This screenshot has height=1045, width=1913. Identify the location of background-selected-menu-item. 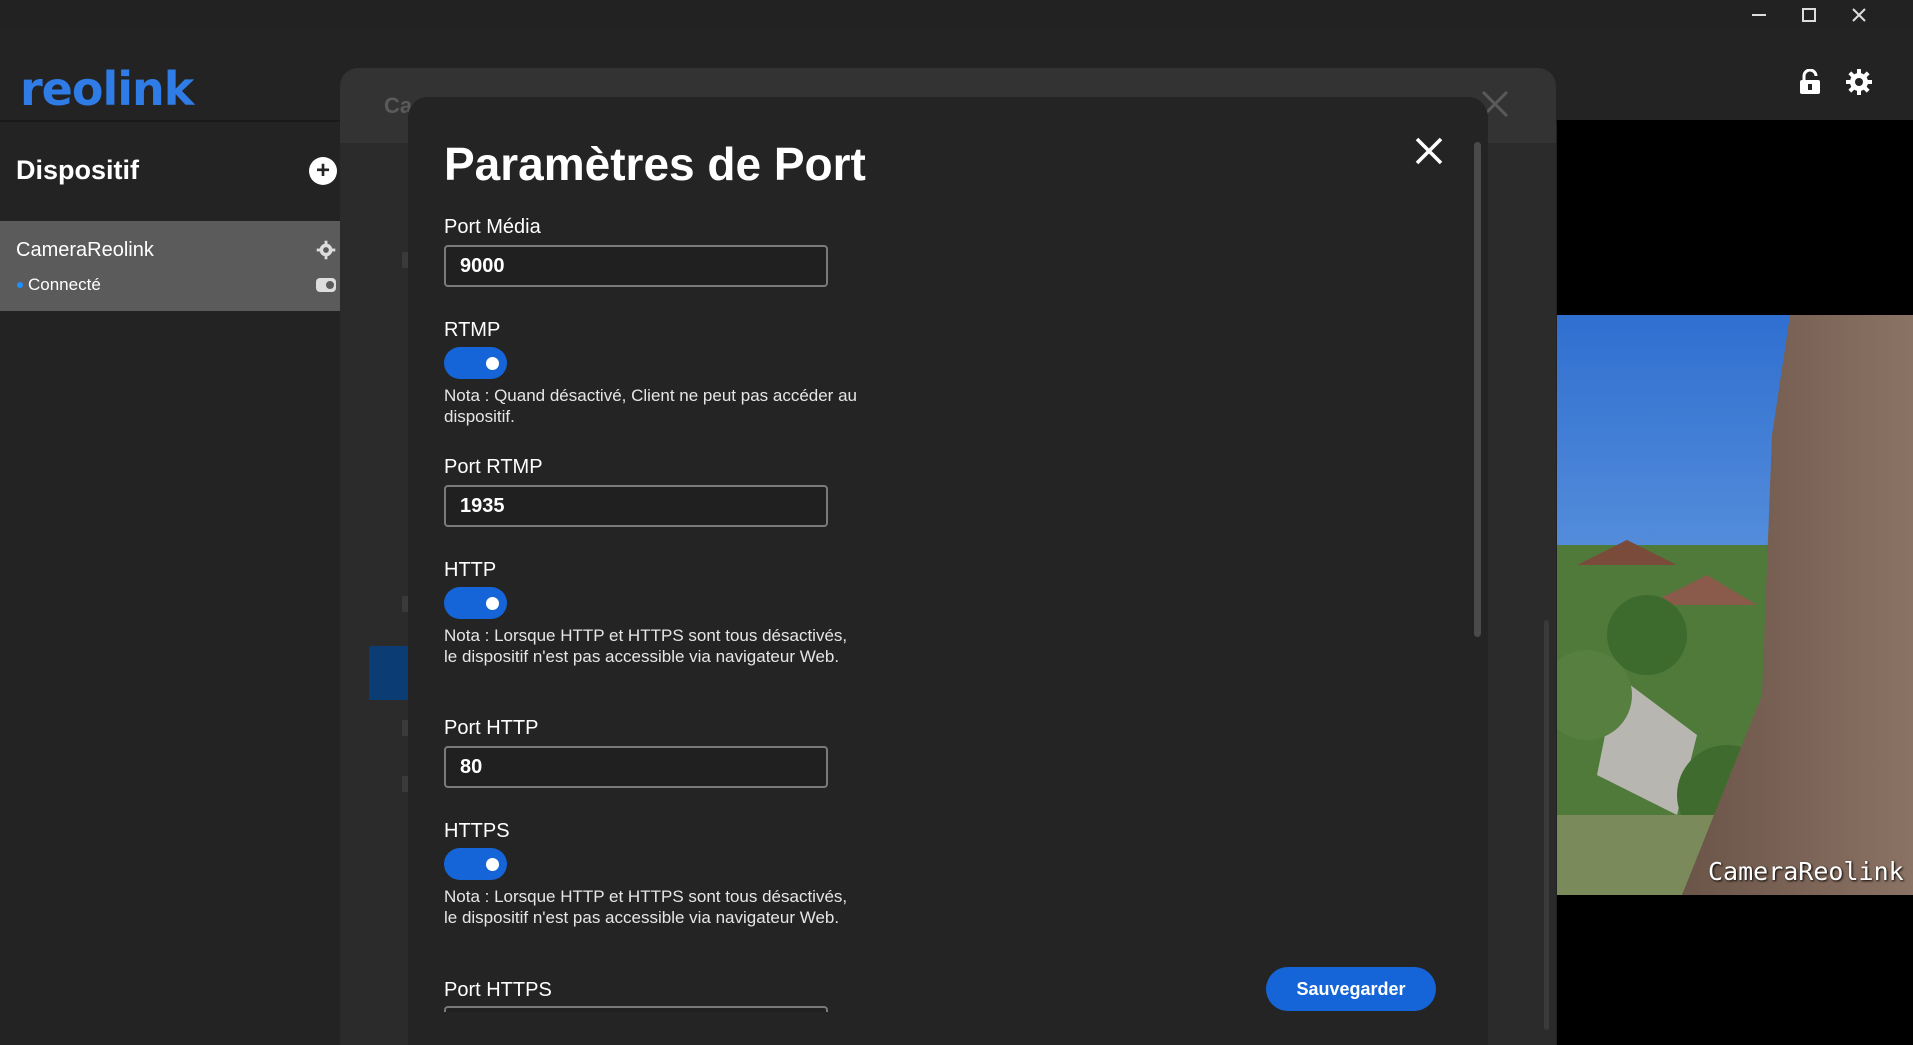
(390, 673).